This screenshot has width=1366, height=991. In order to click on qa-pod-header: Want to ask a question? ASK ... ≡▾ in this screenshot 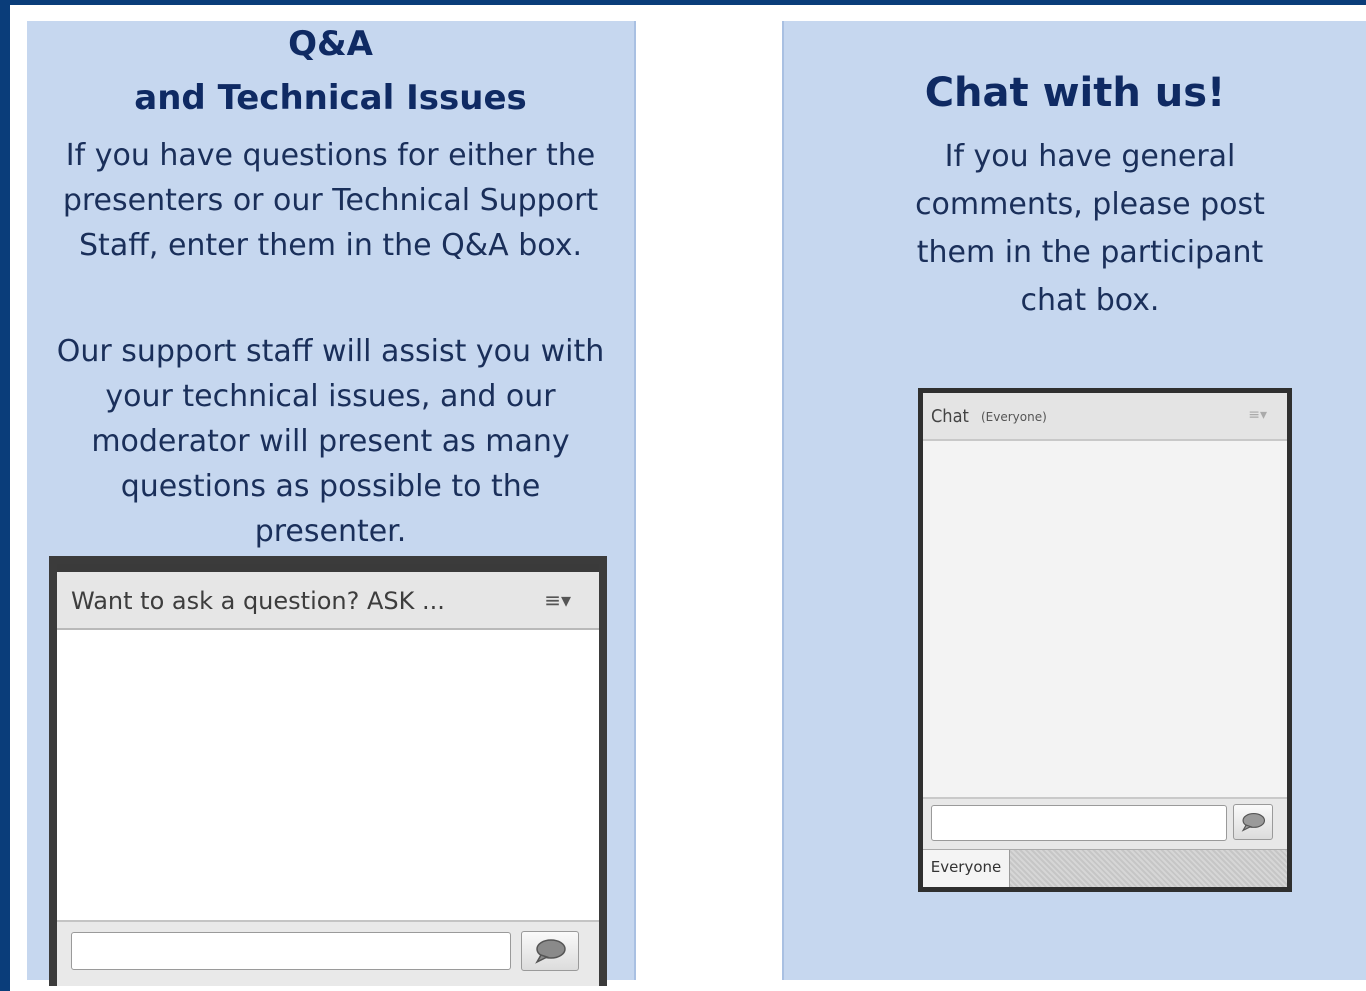, I will do `click(328, 601)`.